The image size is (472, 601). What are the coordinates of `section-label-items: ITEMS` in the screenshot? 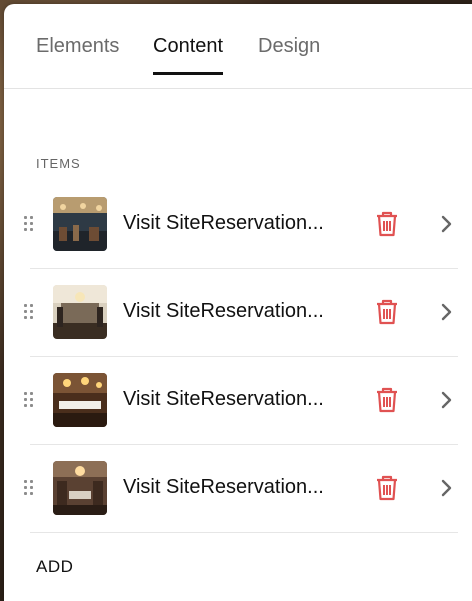 It's located at (58, 163).